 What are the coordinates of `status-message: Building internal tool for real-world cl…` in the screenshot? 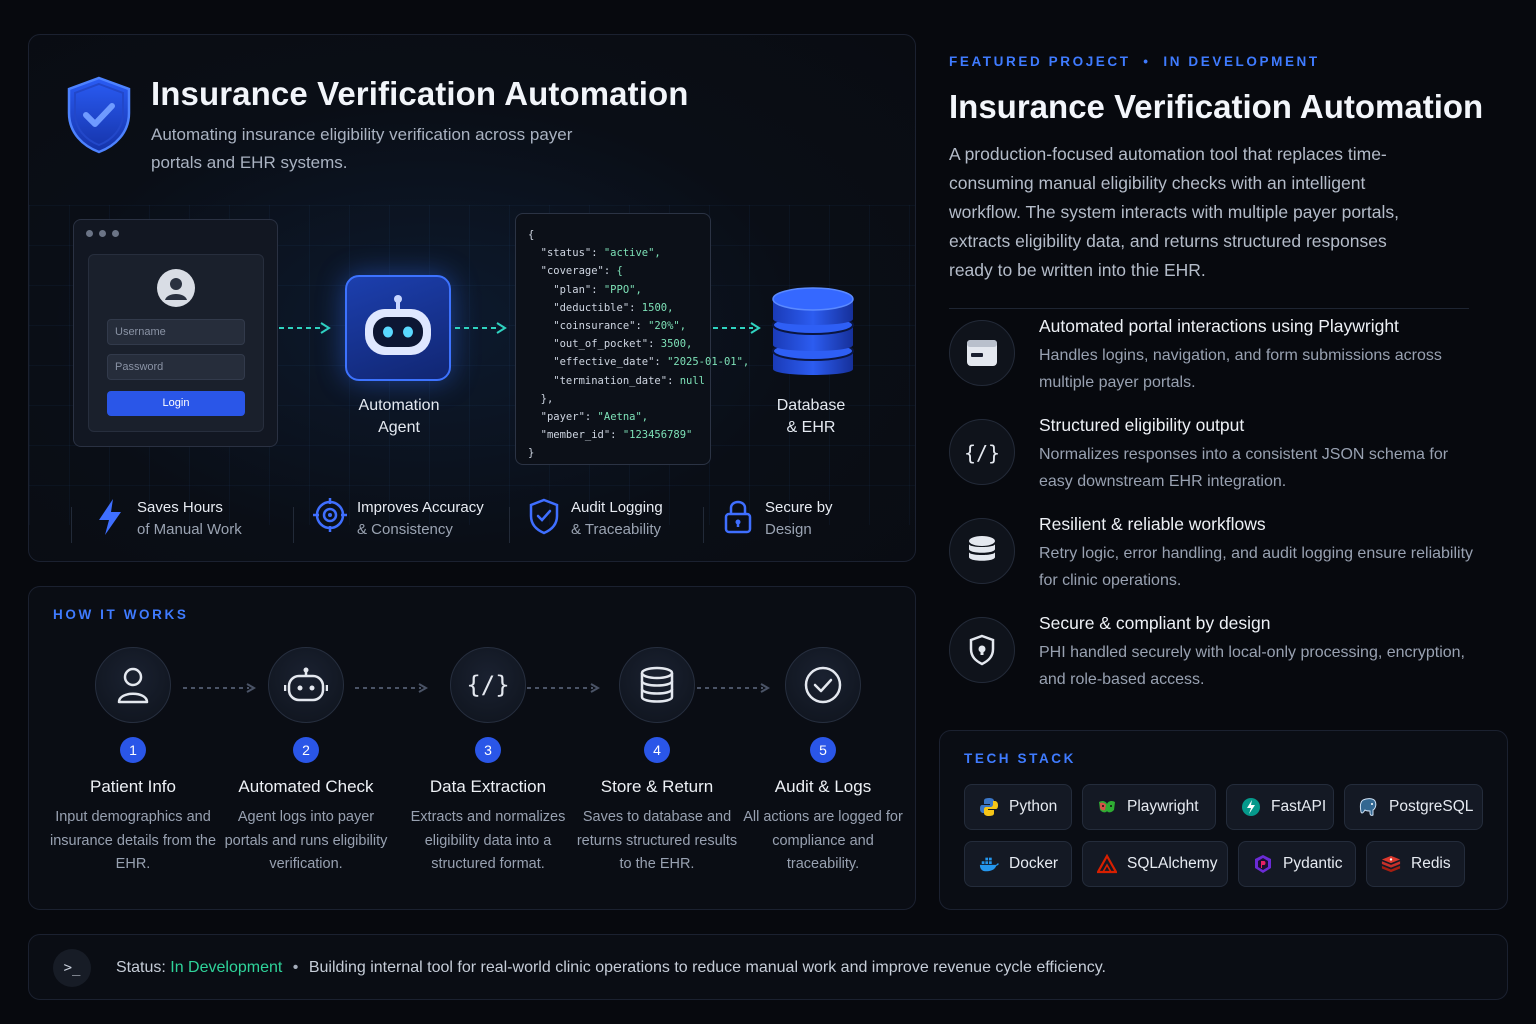 It's located at (707, 967).